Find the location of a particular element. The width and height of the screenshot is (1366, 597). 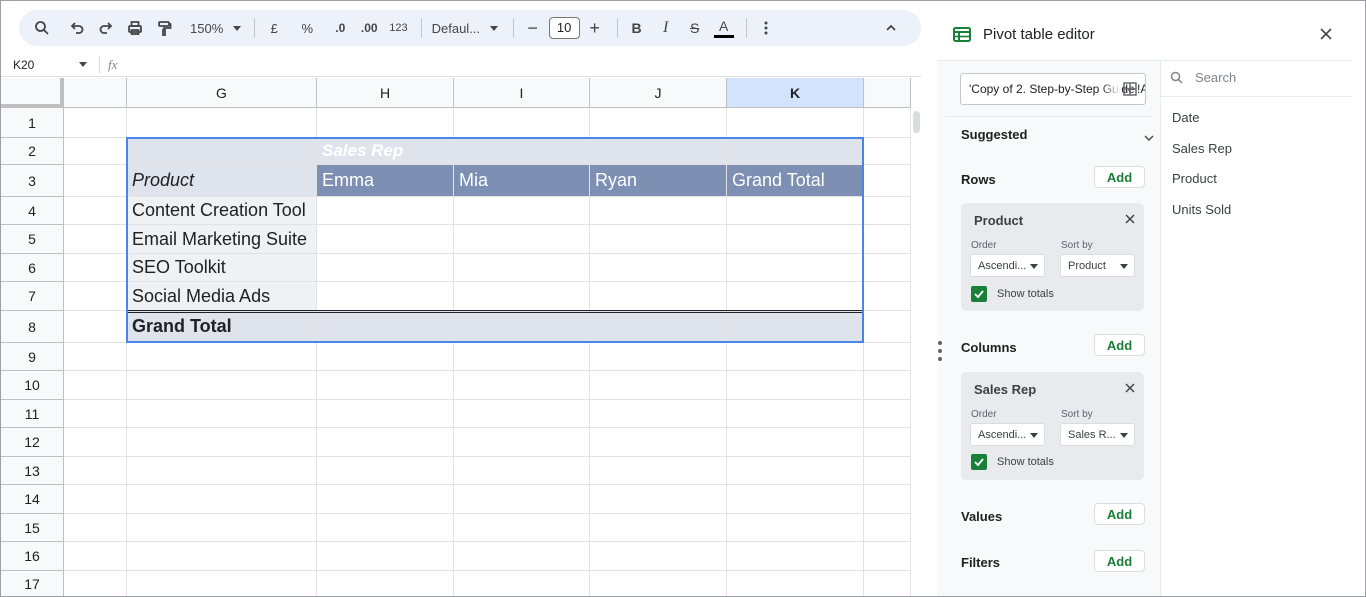

column-header-g: G is located at coordinates (222, 93).